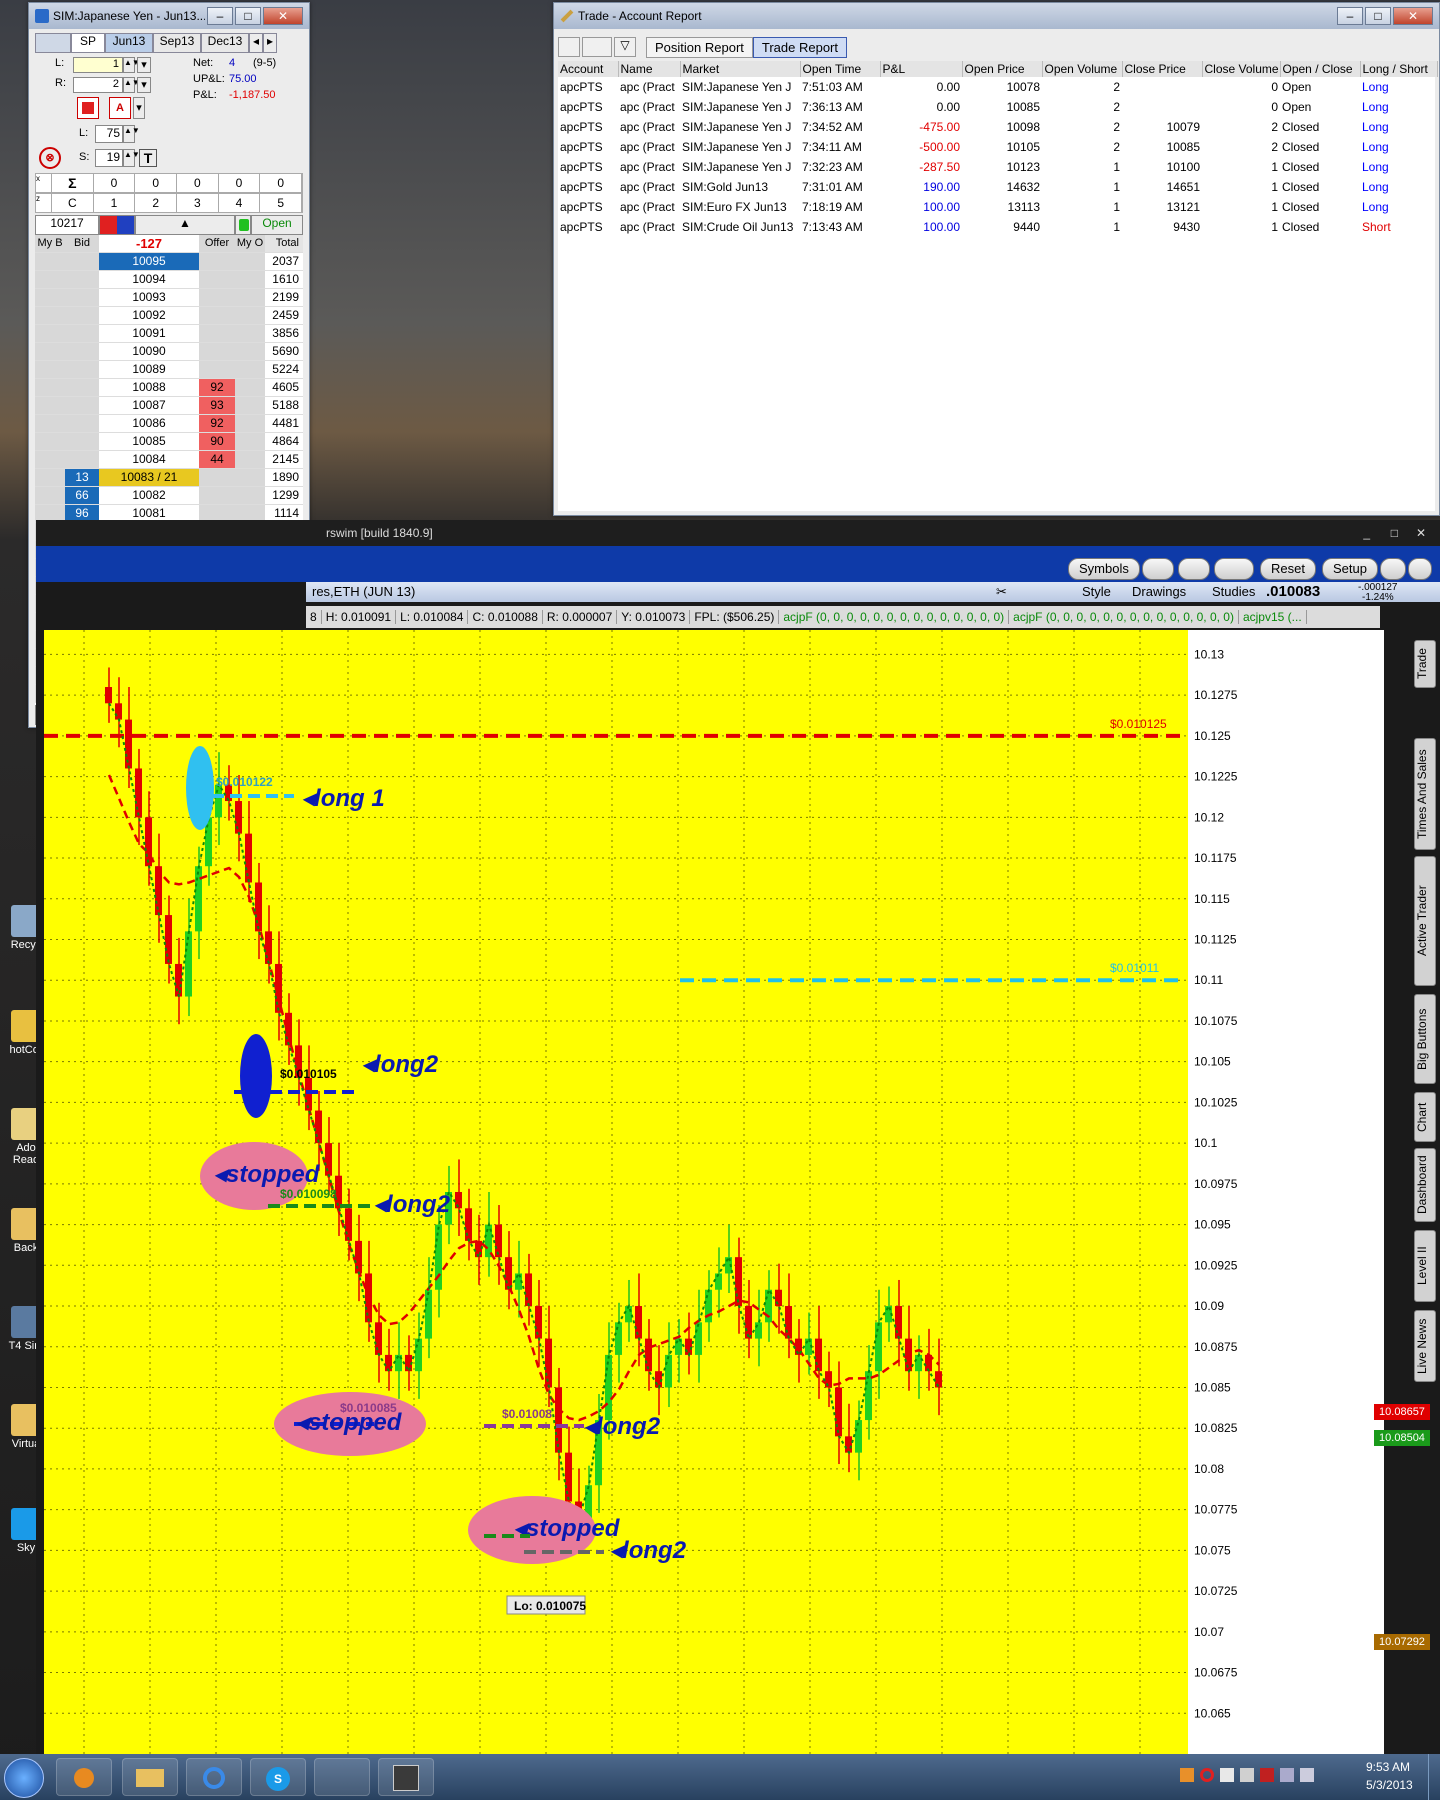 The height and width of the screenshot is (1800, 1440). What do you see at coordinates (1158, 569) in the screenshot?
I see `chain-icon` at bounding box center [1158, 569].